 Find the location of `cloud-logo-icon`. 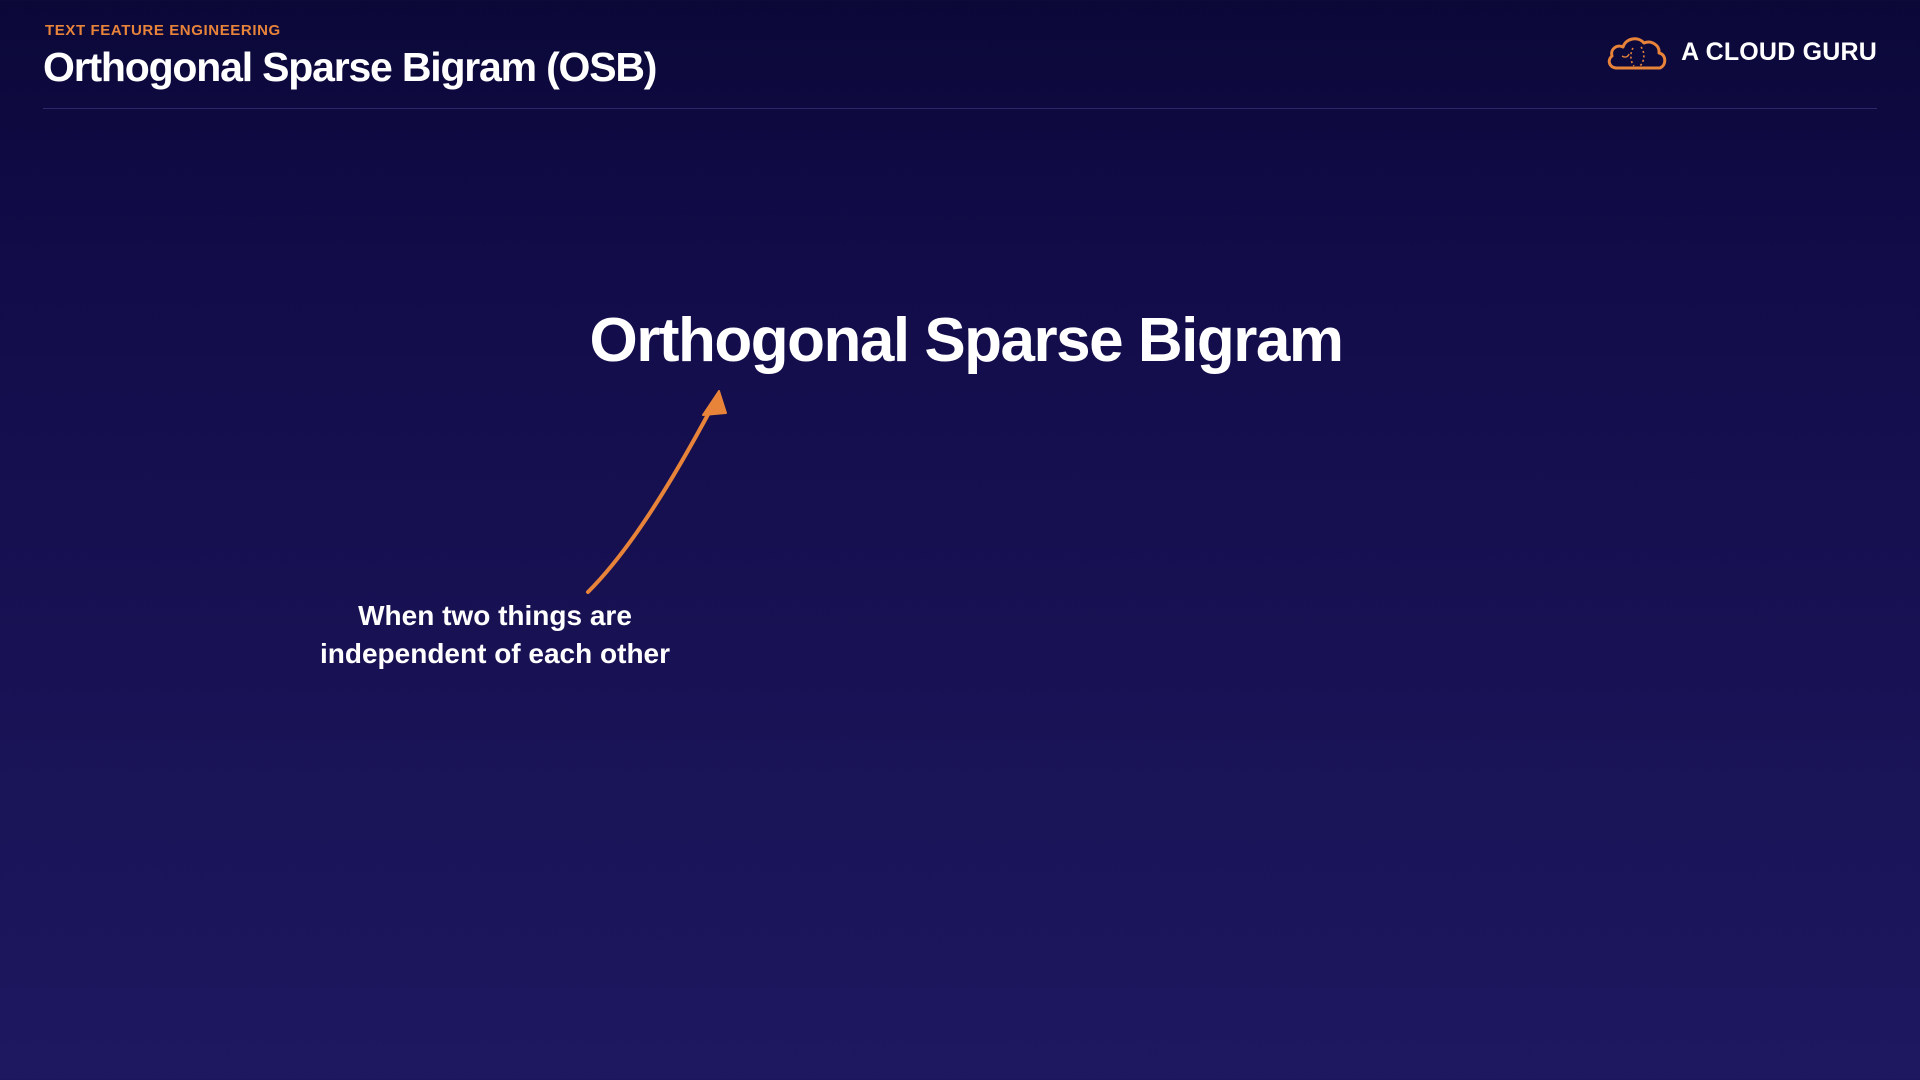

cloud-logo-icon is located at coordinates (1637, 53).